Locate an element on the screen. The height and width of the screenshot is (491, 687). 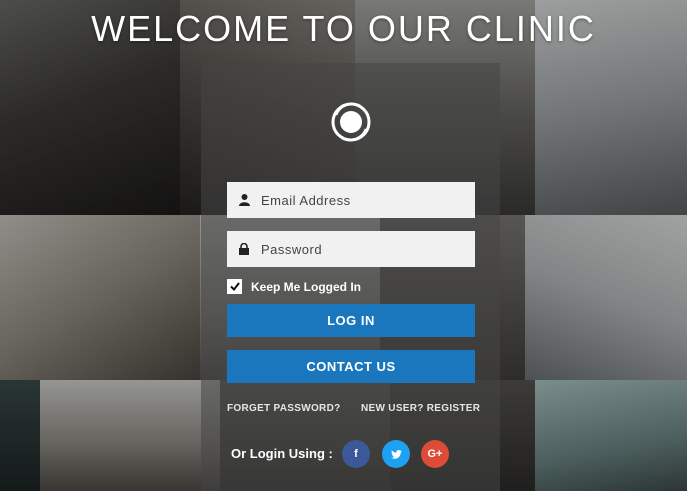
password-field-wrapper is located at coordinates (351, 249).